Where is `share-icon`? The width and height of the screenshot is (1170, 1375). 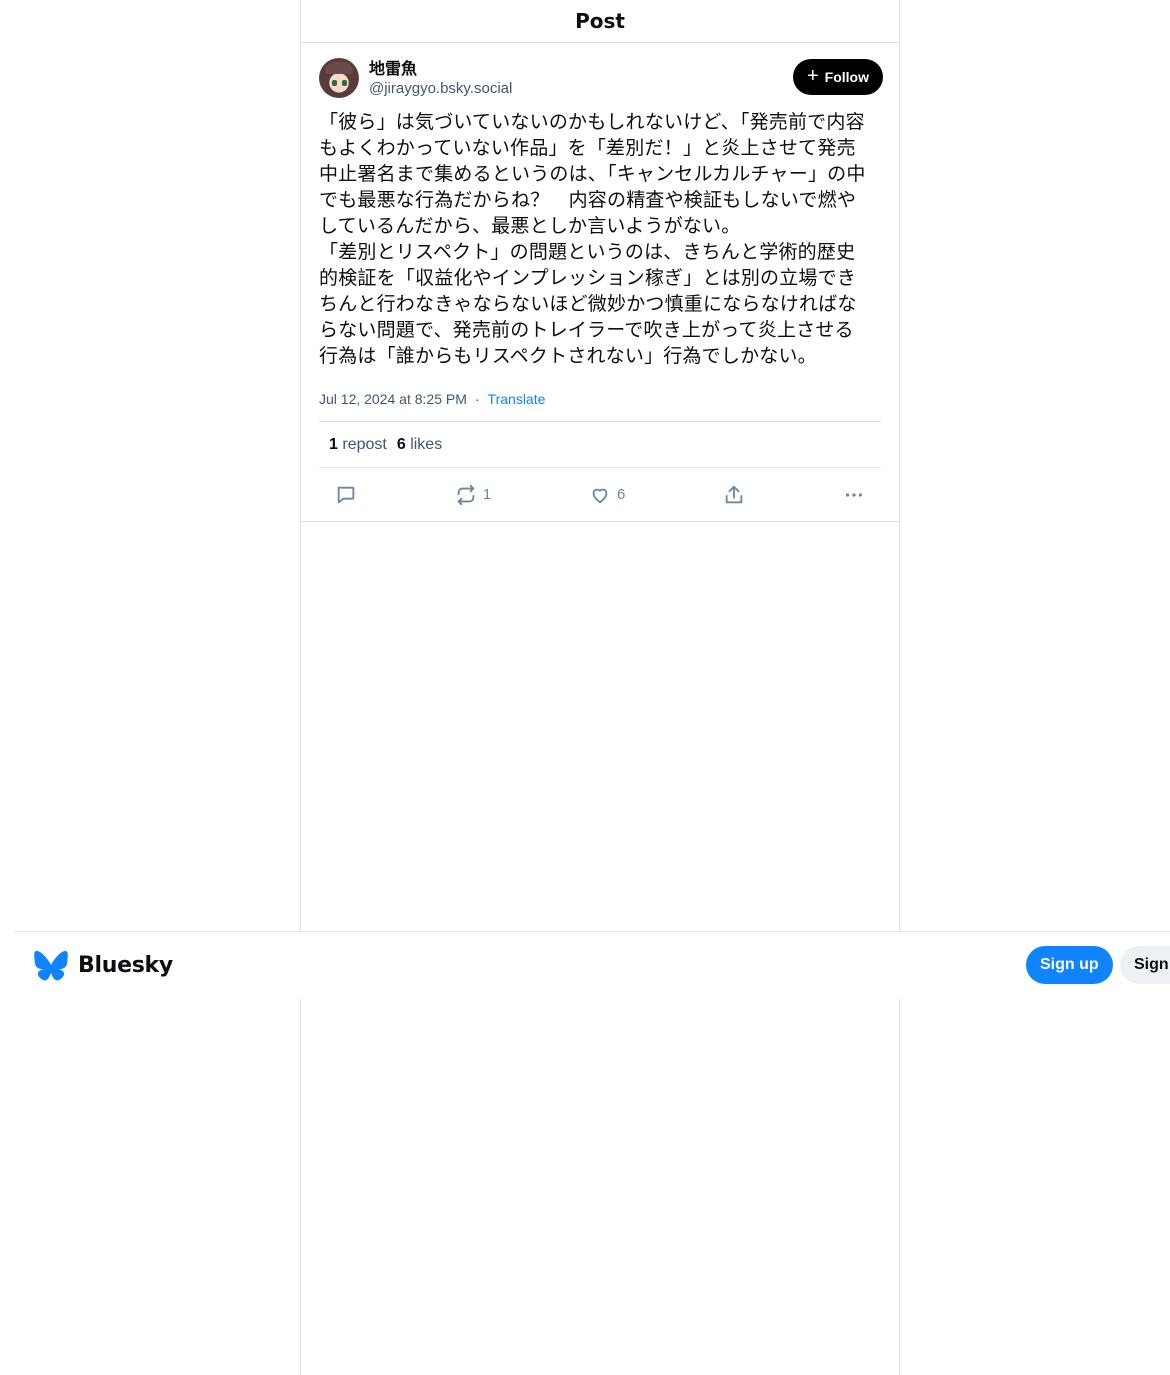 share-icon is located at coordinates (734, 494).